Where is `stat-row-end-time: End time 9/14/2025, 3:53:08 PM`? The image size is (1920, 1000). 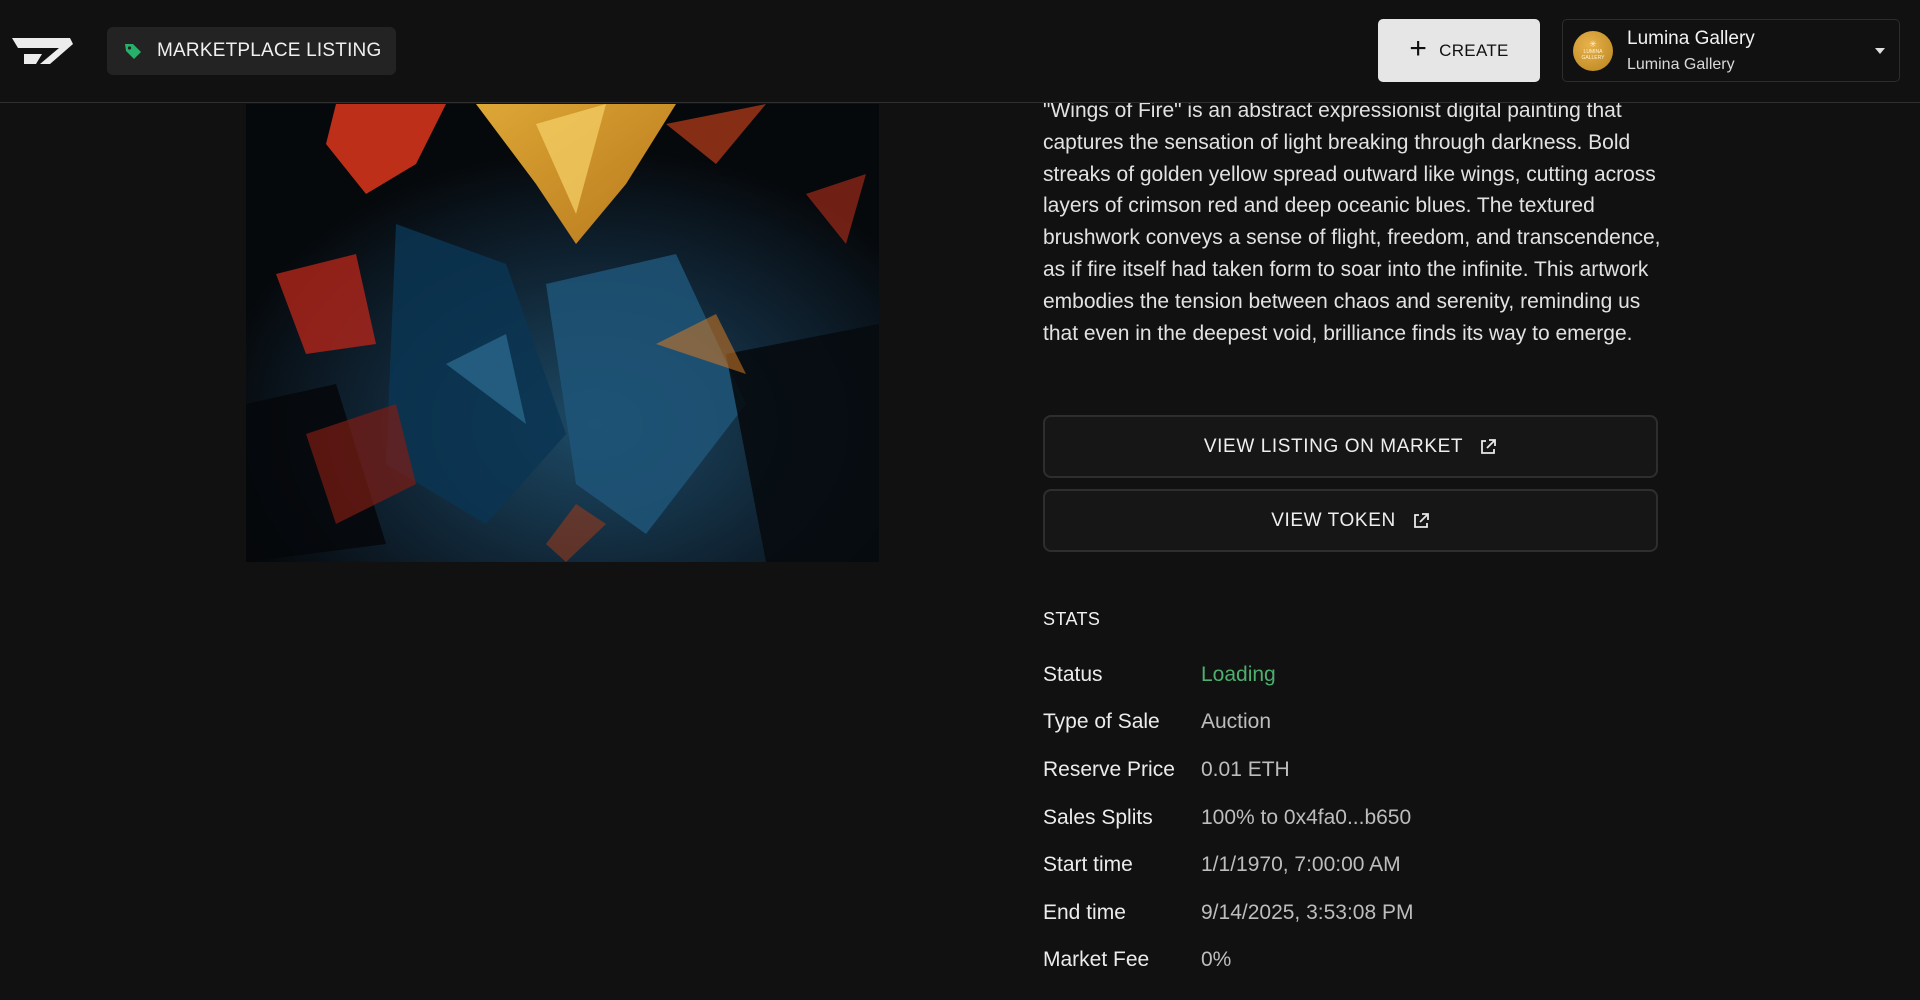
stat-row-end-time: End time 9/14/2025, 3:53:08 PM is located at coordinates (1228, 913).